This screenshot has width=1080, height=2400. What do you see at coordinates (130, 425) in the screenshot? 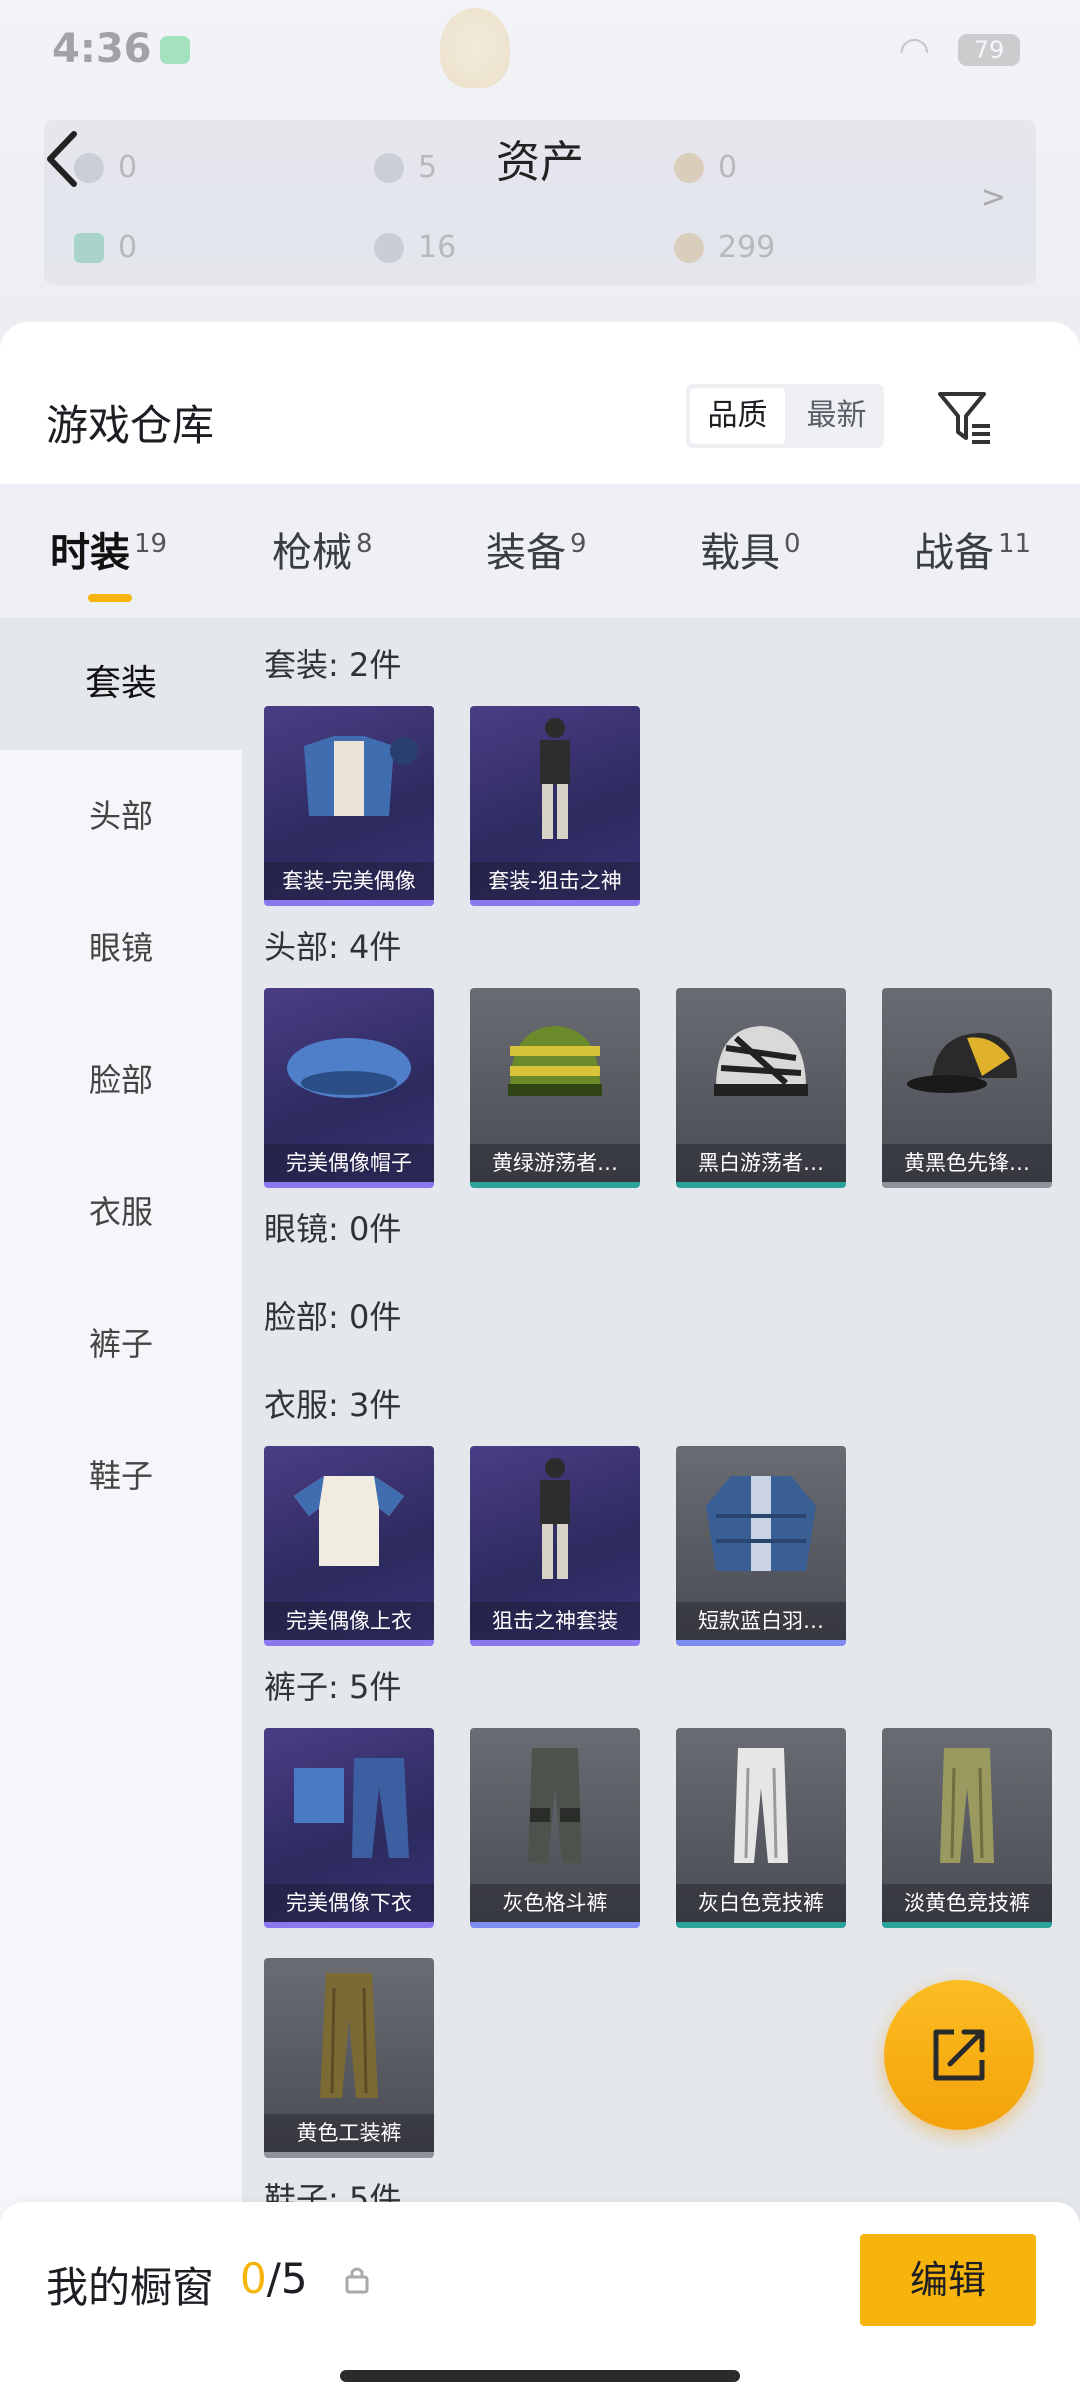
I see `warehouse-title: 游戏仓库` at bounding box center [130, 425].